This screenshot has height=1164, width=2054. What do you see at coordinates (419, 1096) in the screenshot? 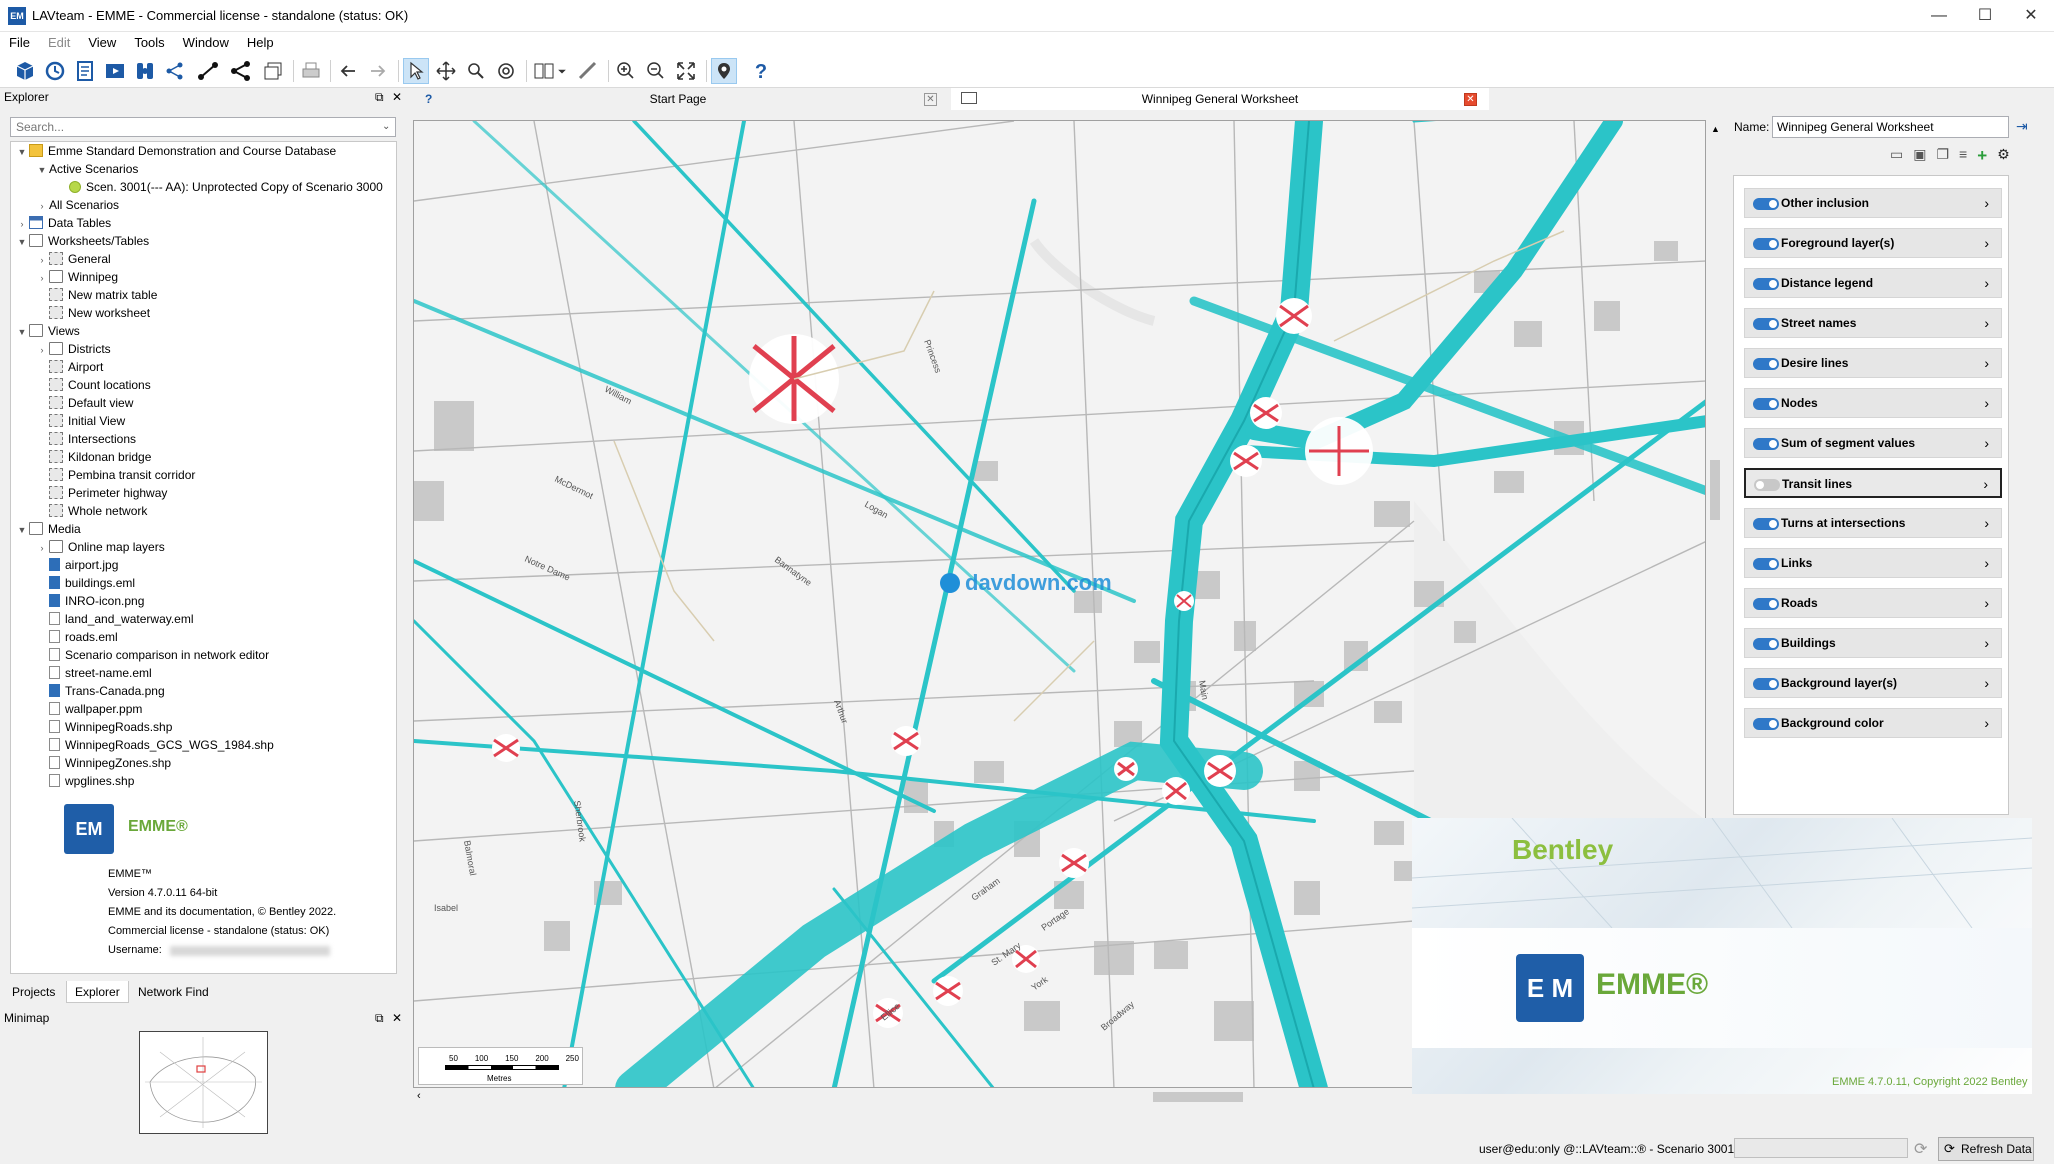
I see `chevron-left-icon: ‹` at bounding box center [419, 1096].